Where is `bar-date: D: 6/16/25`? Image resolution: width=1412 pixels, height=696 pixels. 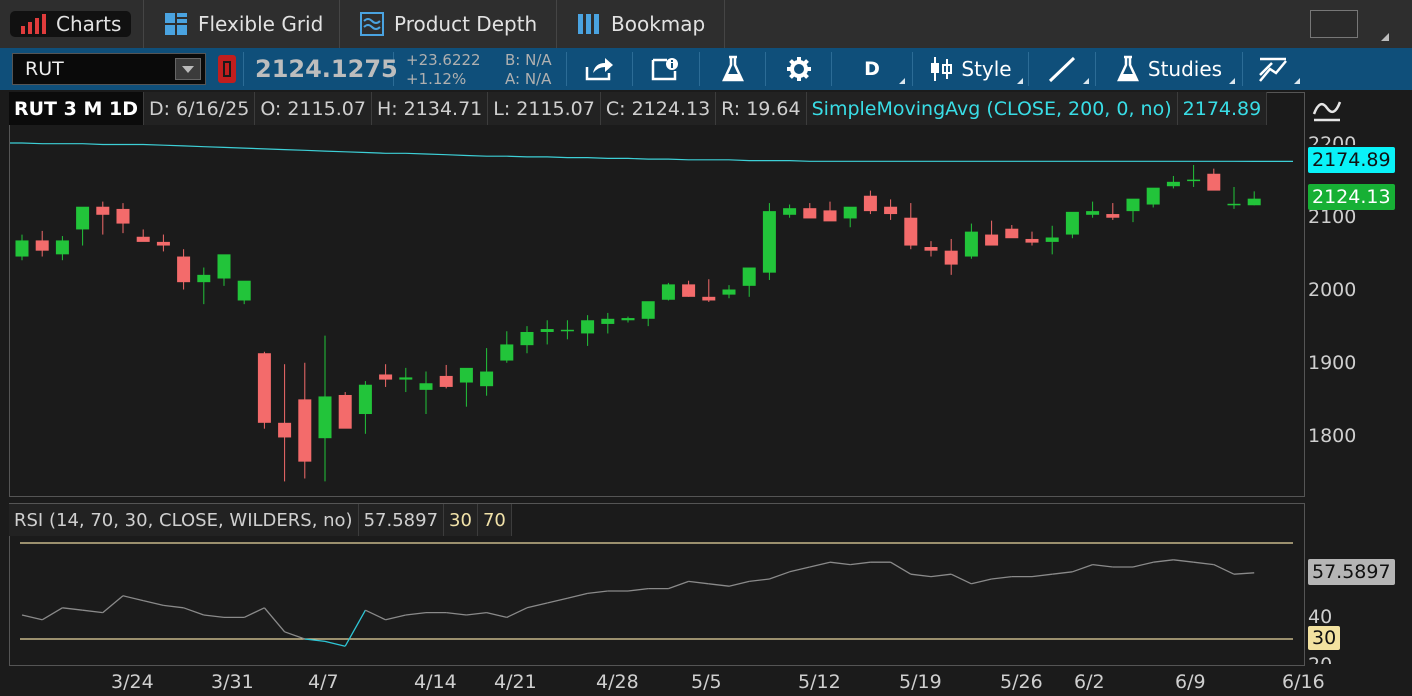
bar-date: D: 6/16/25 is located at coordinates (199, 108).